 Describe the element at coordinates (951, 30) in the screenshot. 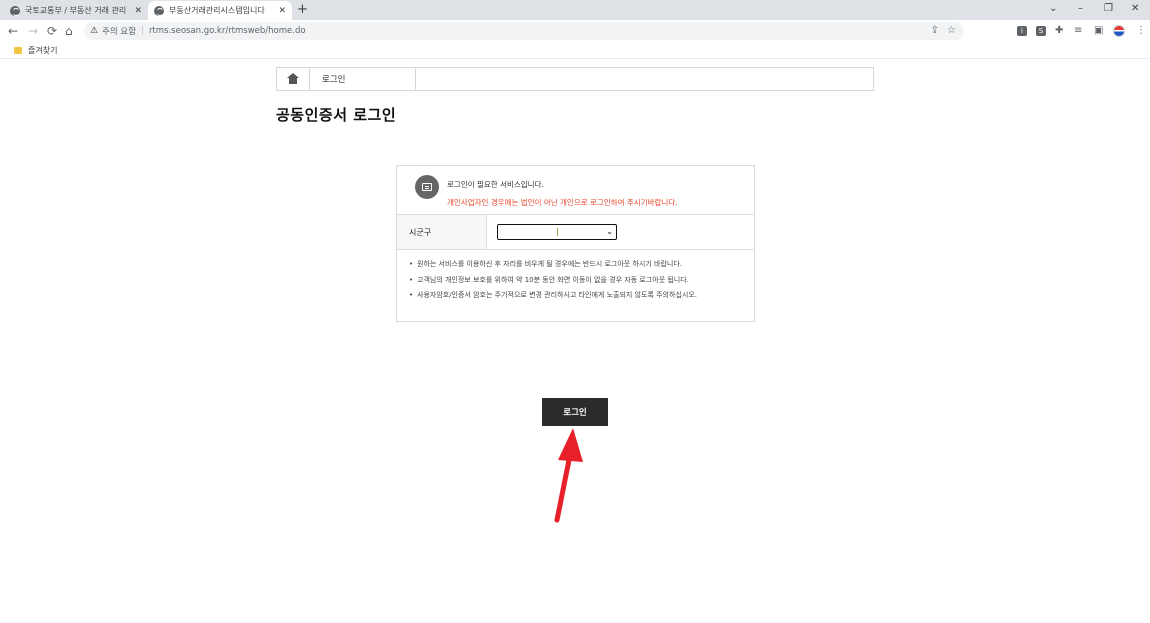

I see `star-icon: ☆` at that location.